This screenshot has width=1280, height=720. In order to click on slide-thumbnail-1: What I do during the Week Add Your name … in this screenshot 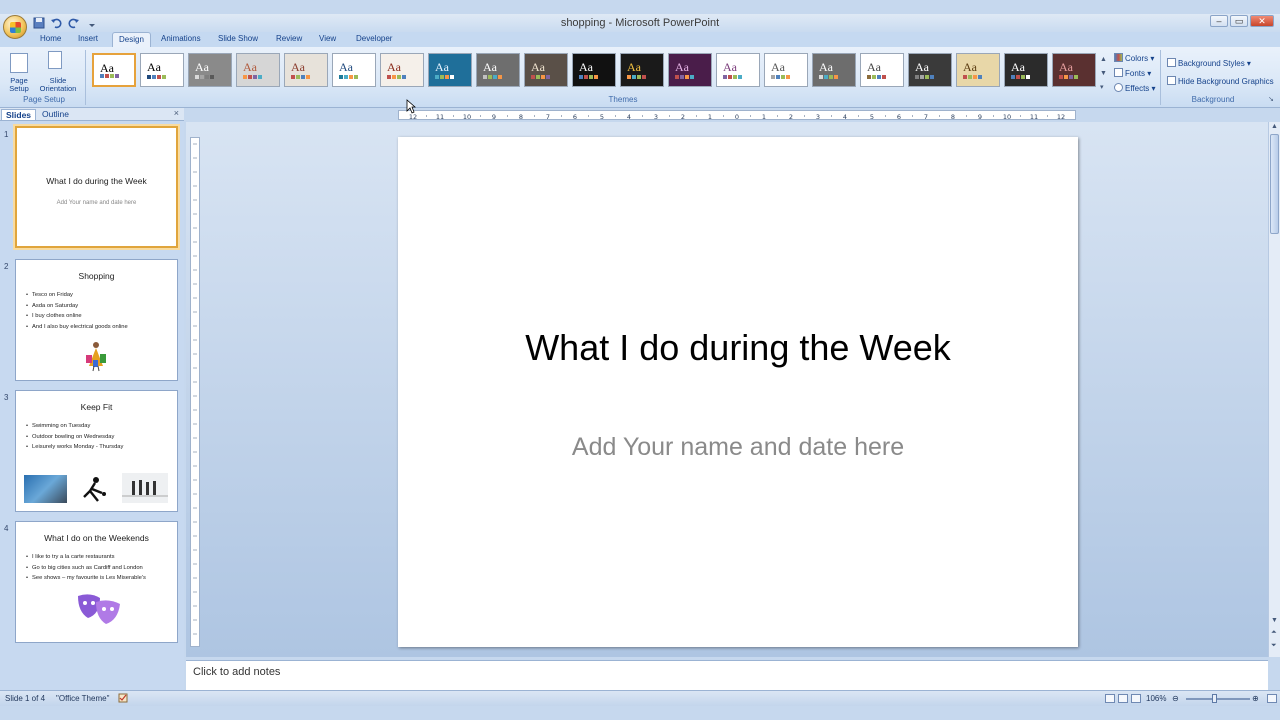, I will do `click(96, 187)`.